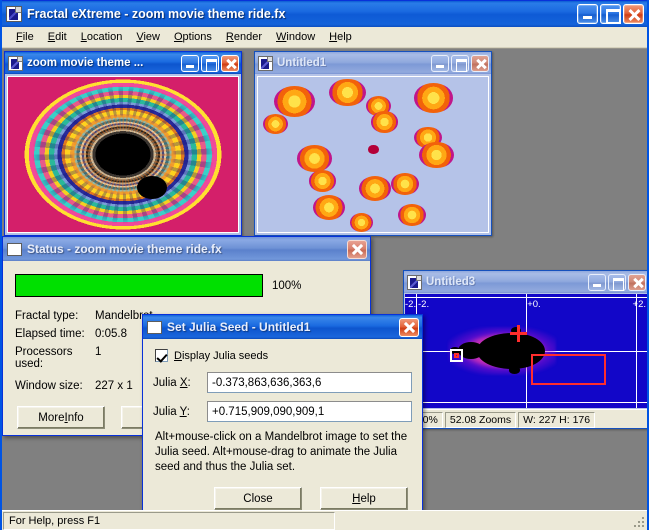  I want to click on menu-edit: Edit, so click(57, 37).